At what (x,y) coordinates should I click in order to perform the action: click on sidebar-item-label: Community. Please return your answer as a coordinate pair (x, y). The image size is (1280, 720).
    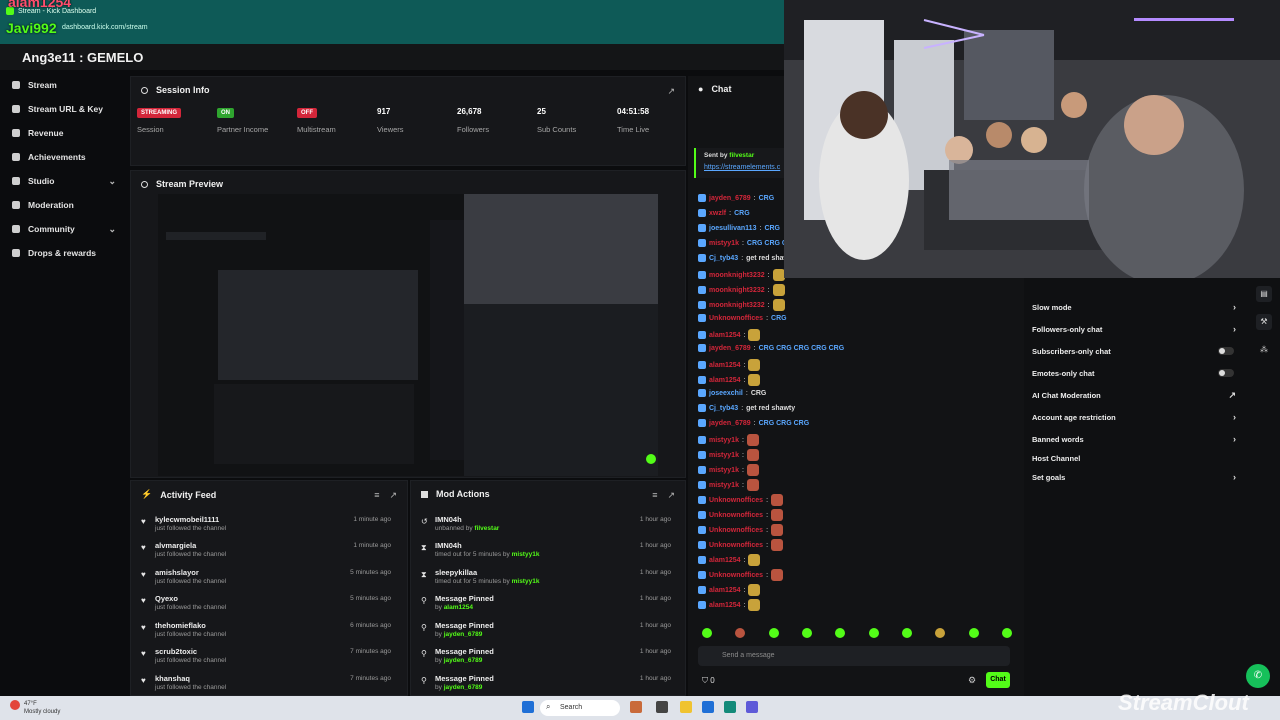
    Looking at the image, I should click on (51, 229).